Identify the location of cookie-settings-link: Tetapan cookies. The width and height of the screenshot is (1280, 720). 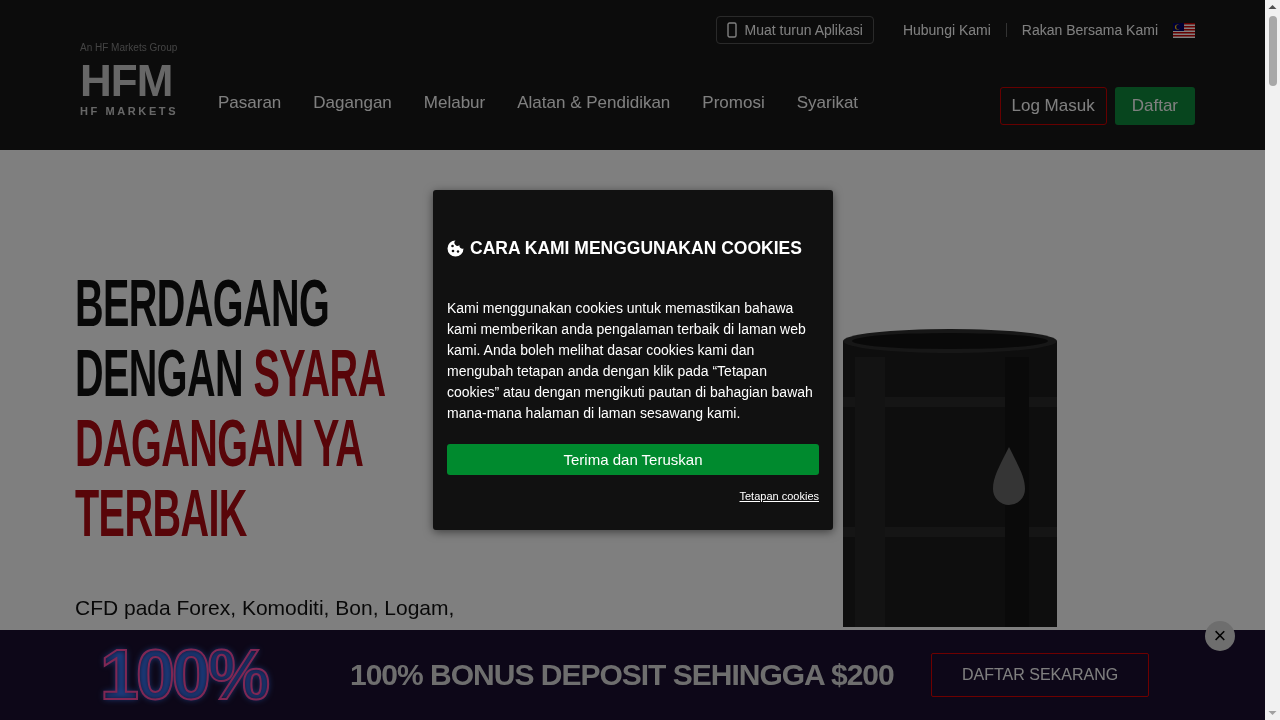
(779, 496).